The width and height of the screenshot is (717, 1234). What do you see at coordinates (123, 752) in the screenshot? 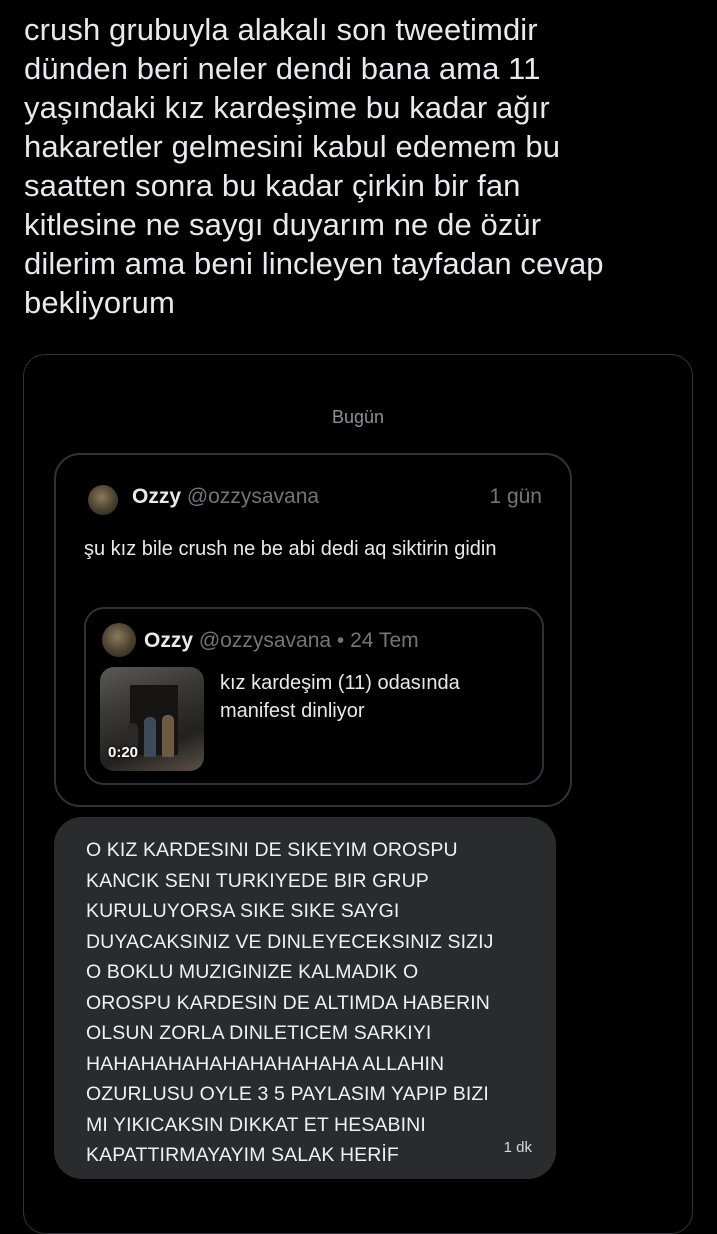
I see `video-duration: 0:20` at bounding box center [123, 752].